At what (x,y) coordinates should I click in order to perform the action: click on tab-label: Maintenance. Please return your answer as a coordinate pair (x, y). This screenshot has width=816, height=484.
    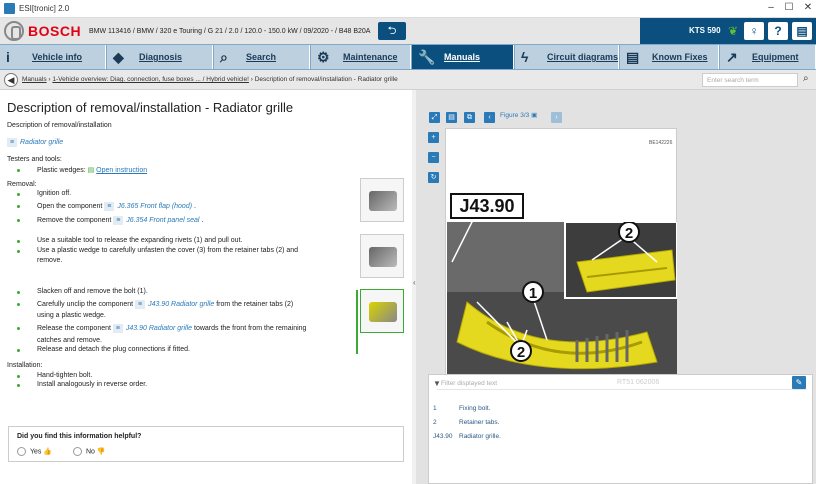
    Looking at the image, I should click on (370, 57).